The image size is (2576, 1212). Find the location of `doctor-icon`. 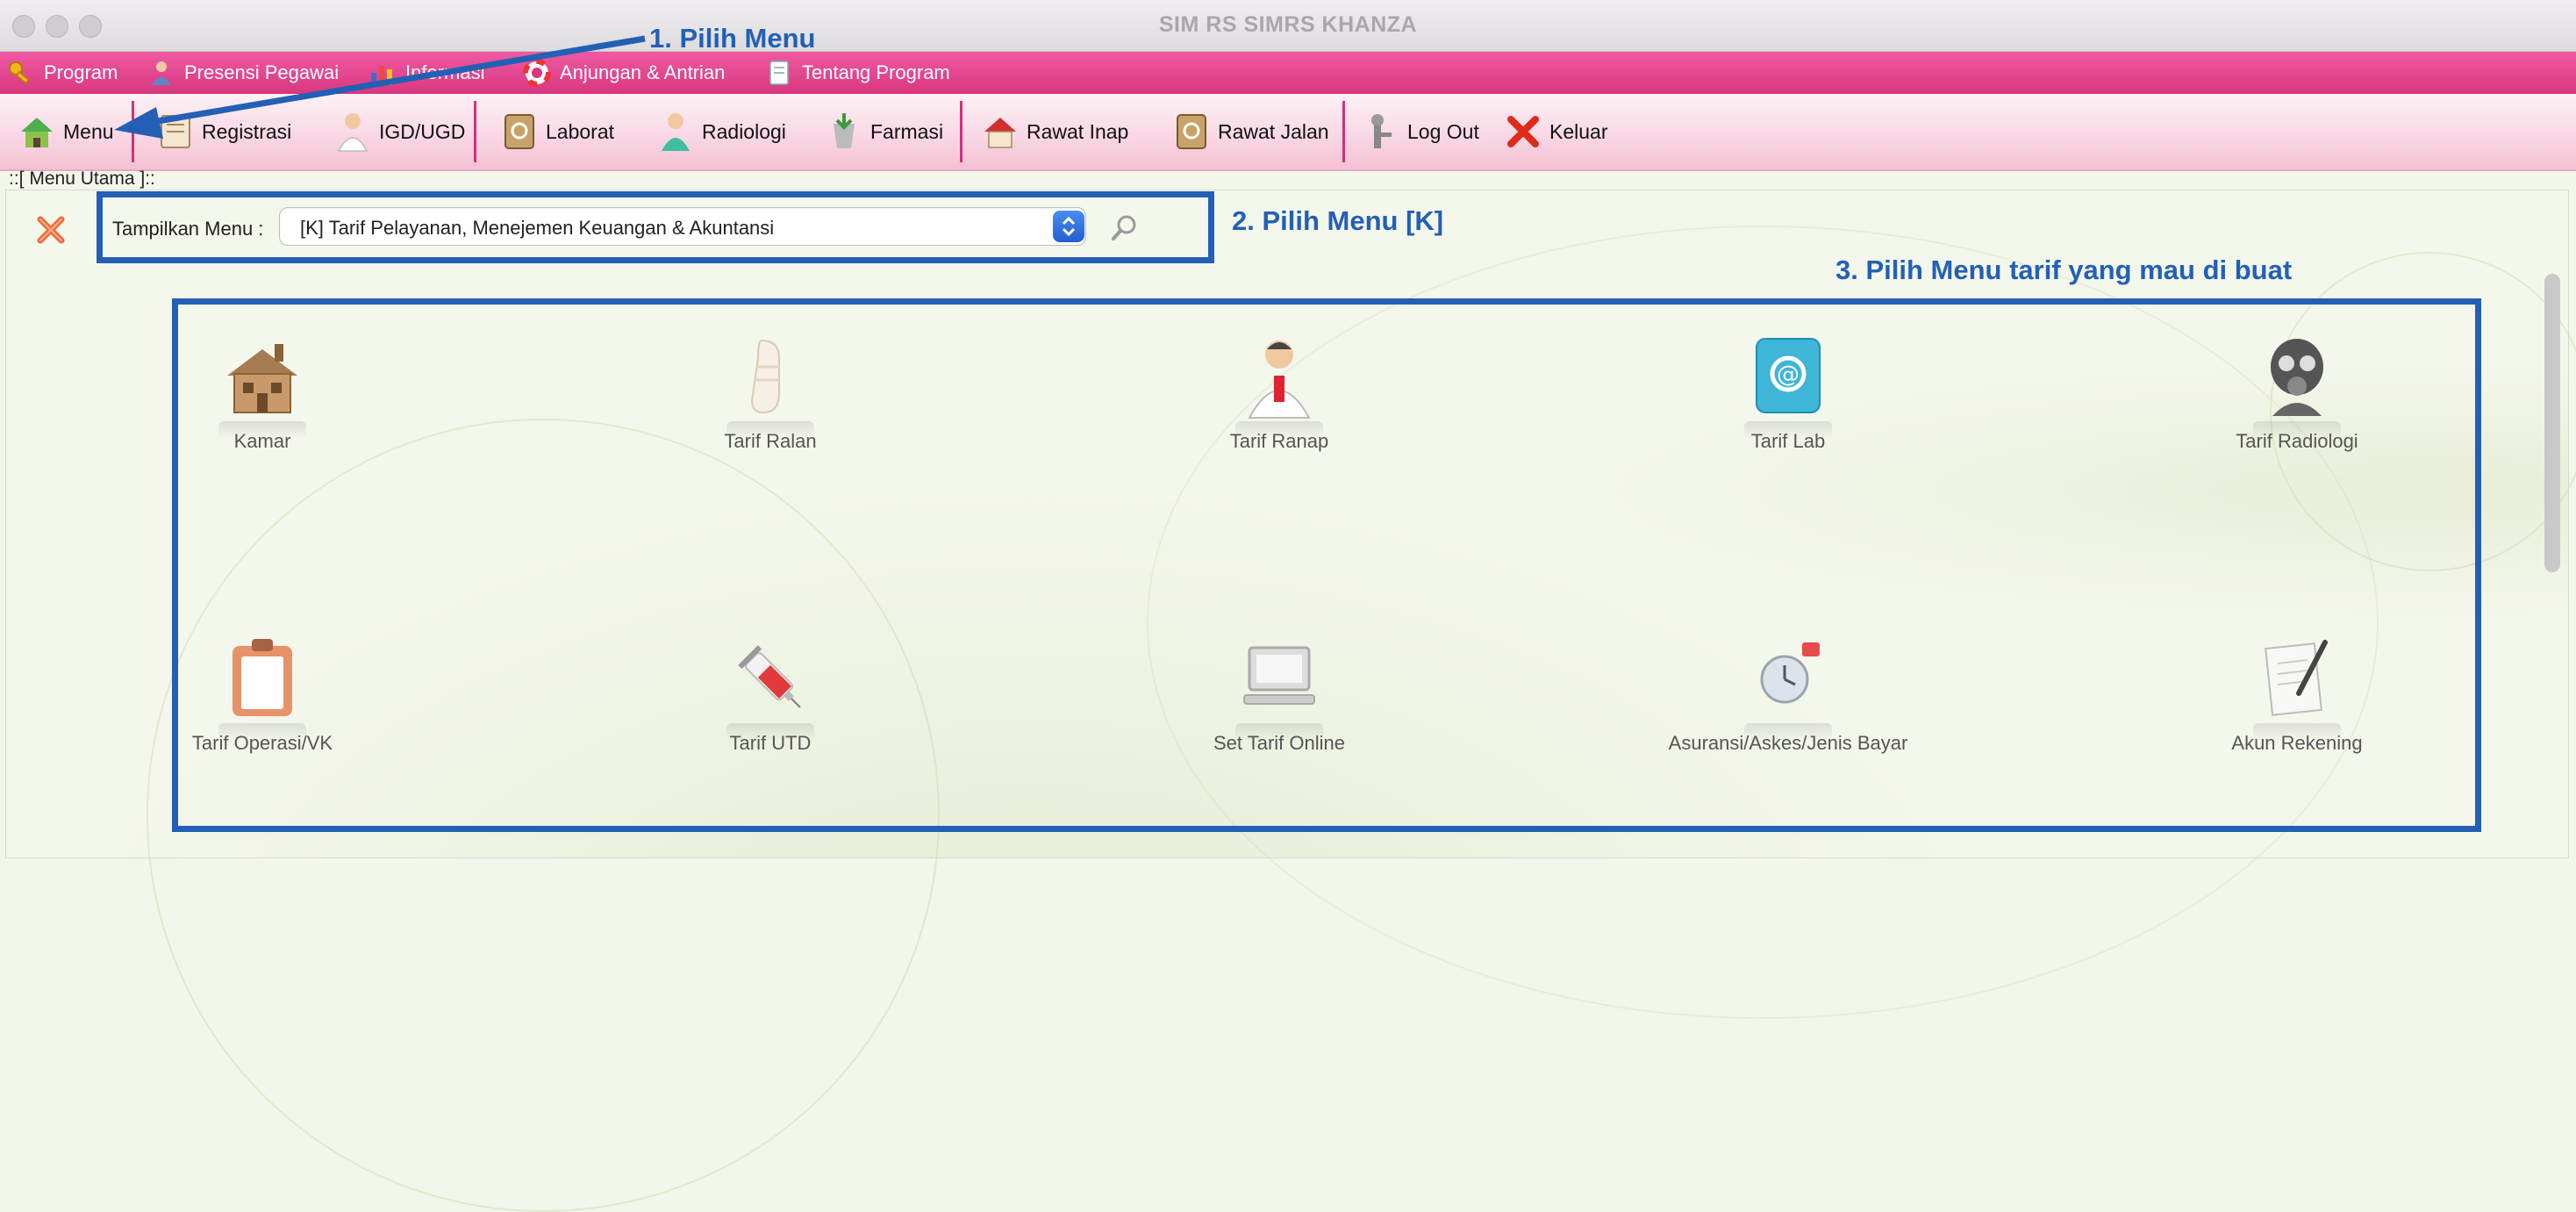

doctor-icon is located at coordinates (1279, 385).